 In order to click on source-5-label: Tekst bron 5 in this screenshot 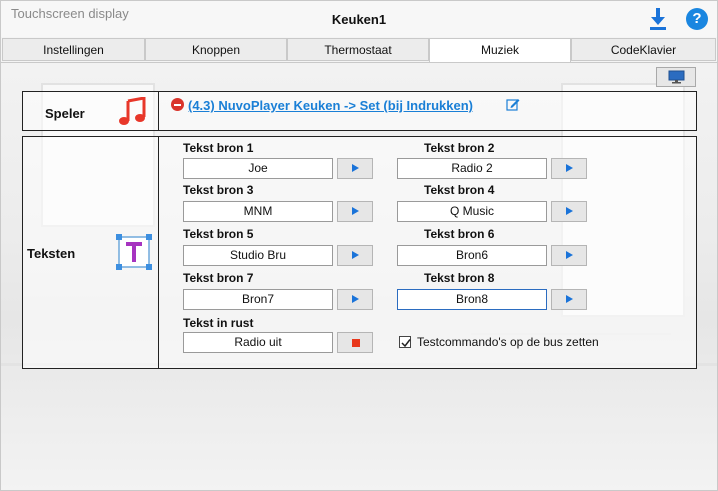, I will do `click(218, 234)`.